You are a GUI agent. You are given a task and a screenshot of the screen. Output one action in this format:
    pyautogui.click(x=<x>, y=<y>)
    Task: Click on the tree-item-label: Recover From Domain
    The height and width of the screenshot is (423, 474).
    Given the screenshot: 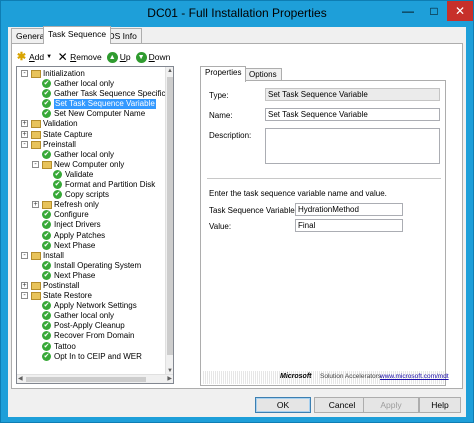 What is the action you would take?
    pyautogui.click(x=94, y=336)
    